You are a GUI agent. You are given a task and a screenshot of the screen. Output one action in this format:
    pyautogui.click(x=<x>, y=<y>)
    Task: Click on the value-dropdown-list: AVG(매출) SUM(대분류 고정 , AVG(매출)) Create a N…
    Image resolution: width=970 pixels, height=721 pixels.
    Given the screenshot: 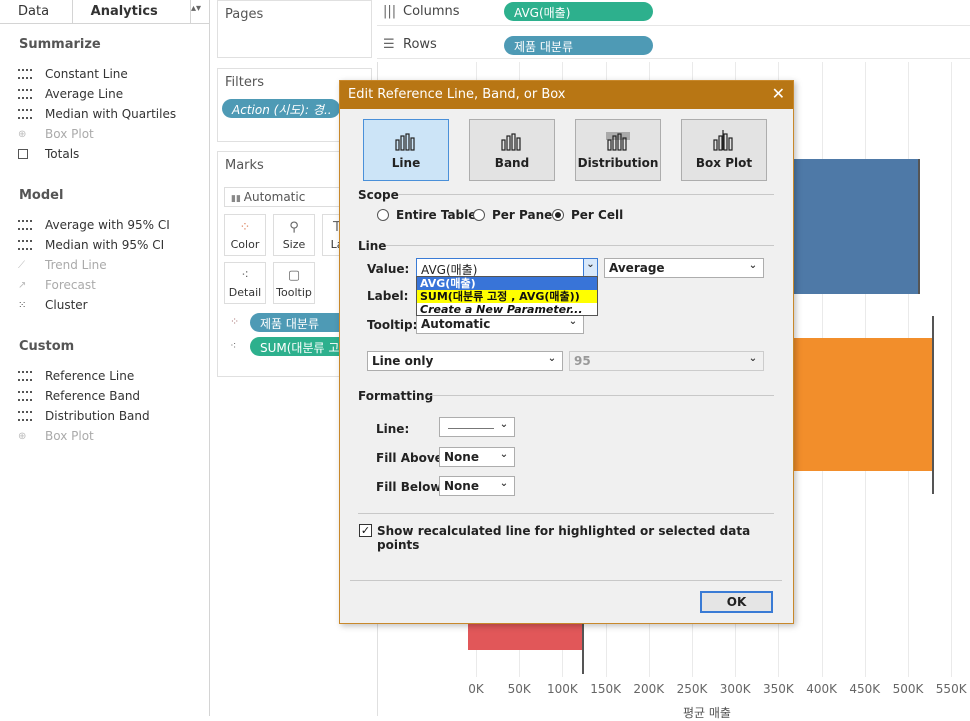 What is the action you would take?
    pyautogui.click(x=507, y=296)
    